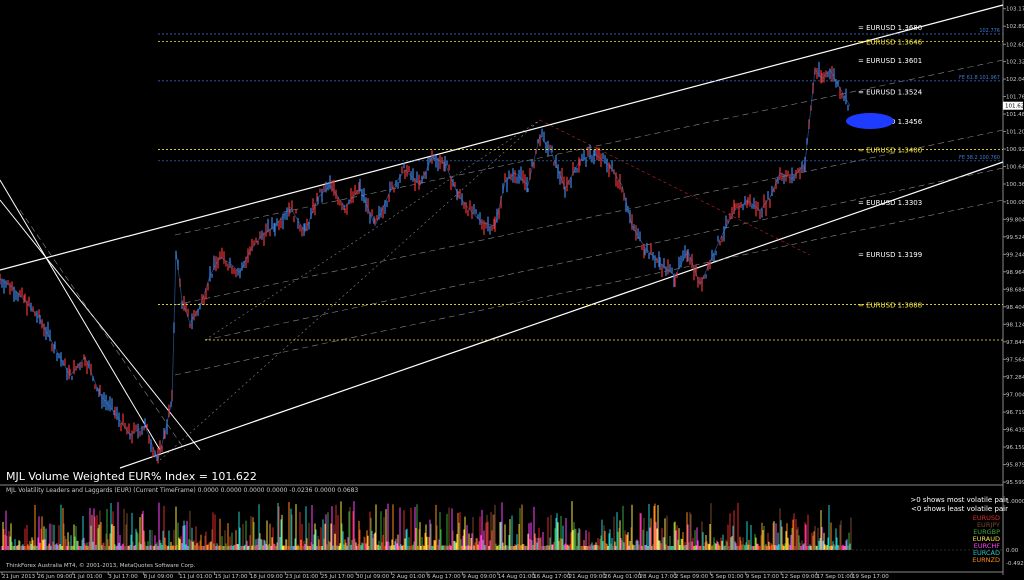 The width and height of the screenshot is (1024, 580). Describe the element at coordinates (1015, 360) in the screenshot. I see `y-tick-label: 97.564` at that location.